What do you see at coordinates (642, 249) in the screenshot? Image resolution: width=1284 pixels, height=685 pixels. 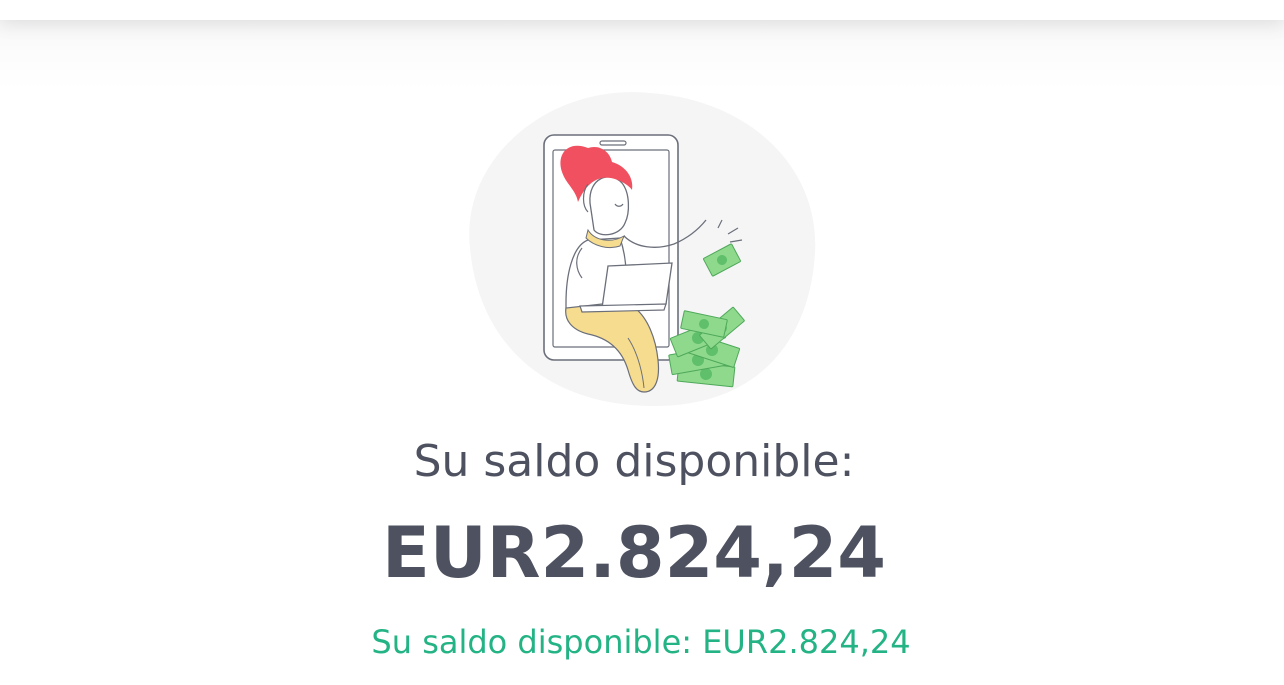 I see `person-with-laptop-icon` at bounding box center [642, 249].